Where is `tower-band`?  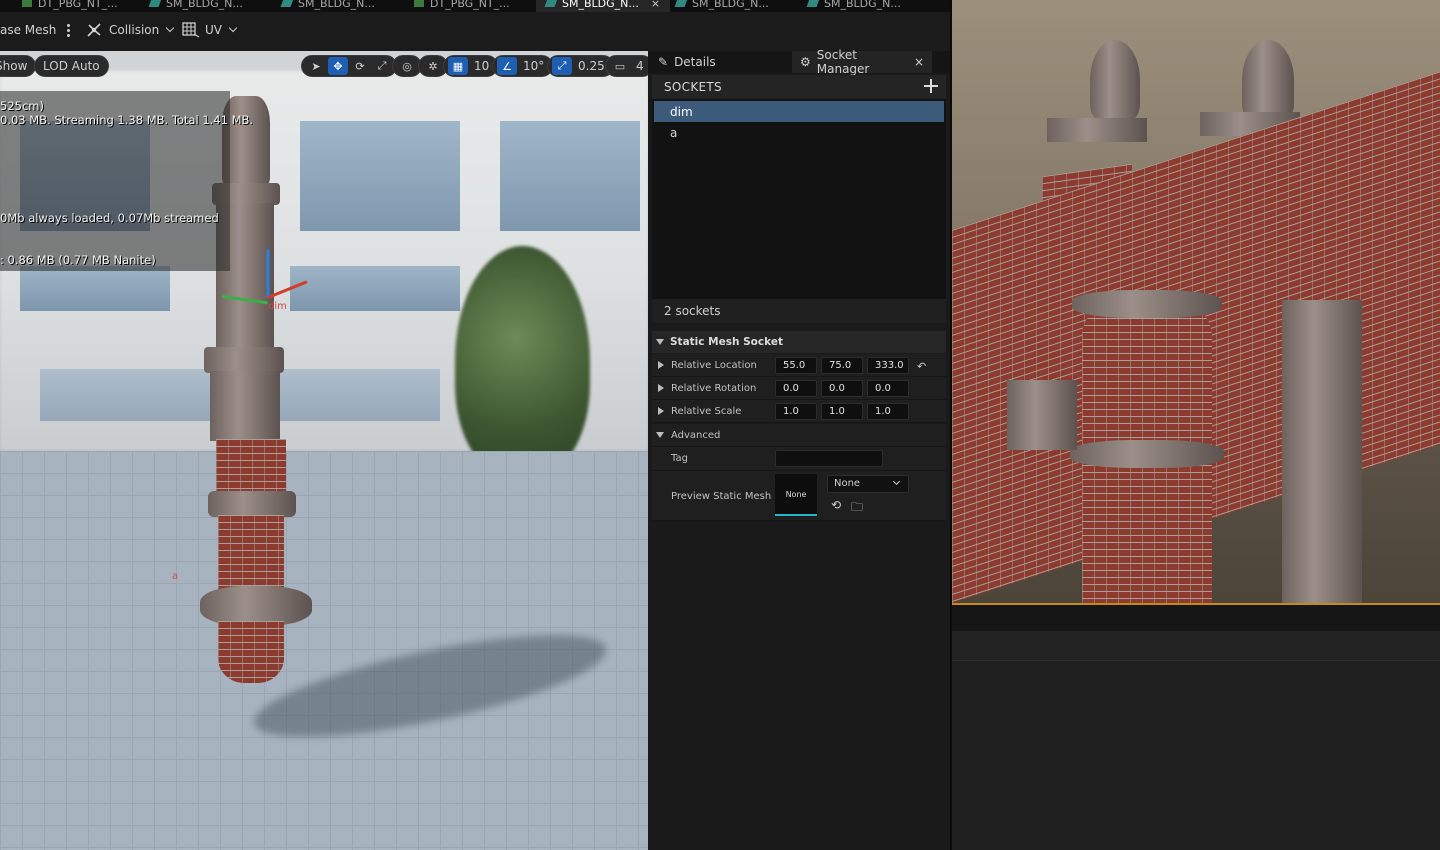 tower-band is located at coordinates (1147, 454).